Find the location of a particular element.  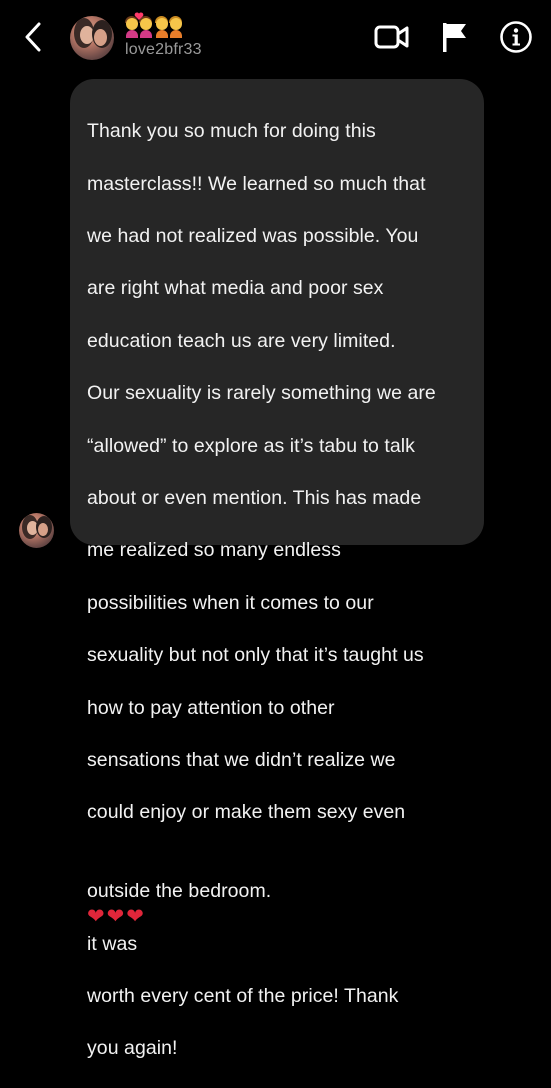

flag-icon is located at coordinates (454, 39).